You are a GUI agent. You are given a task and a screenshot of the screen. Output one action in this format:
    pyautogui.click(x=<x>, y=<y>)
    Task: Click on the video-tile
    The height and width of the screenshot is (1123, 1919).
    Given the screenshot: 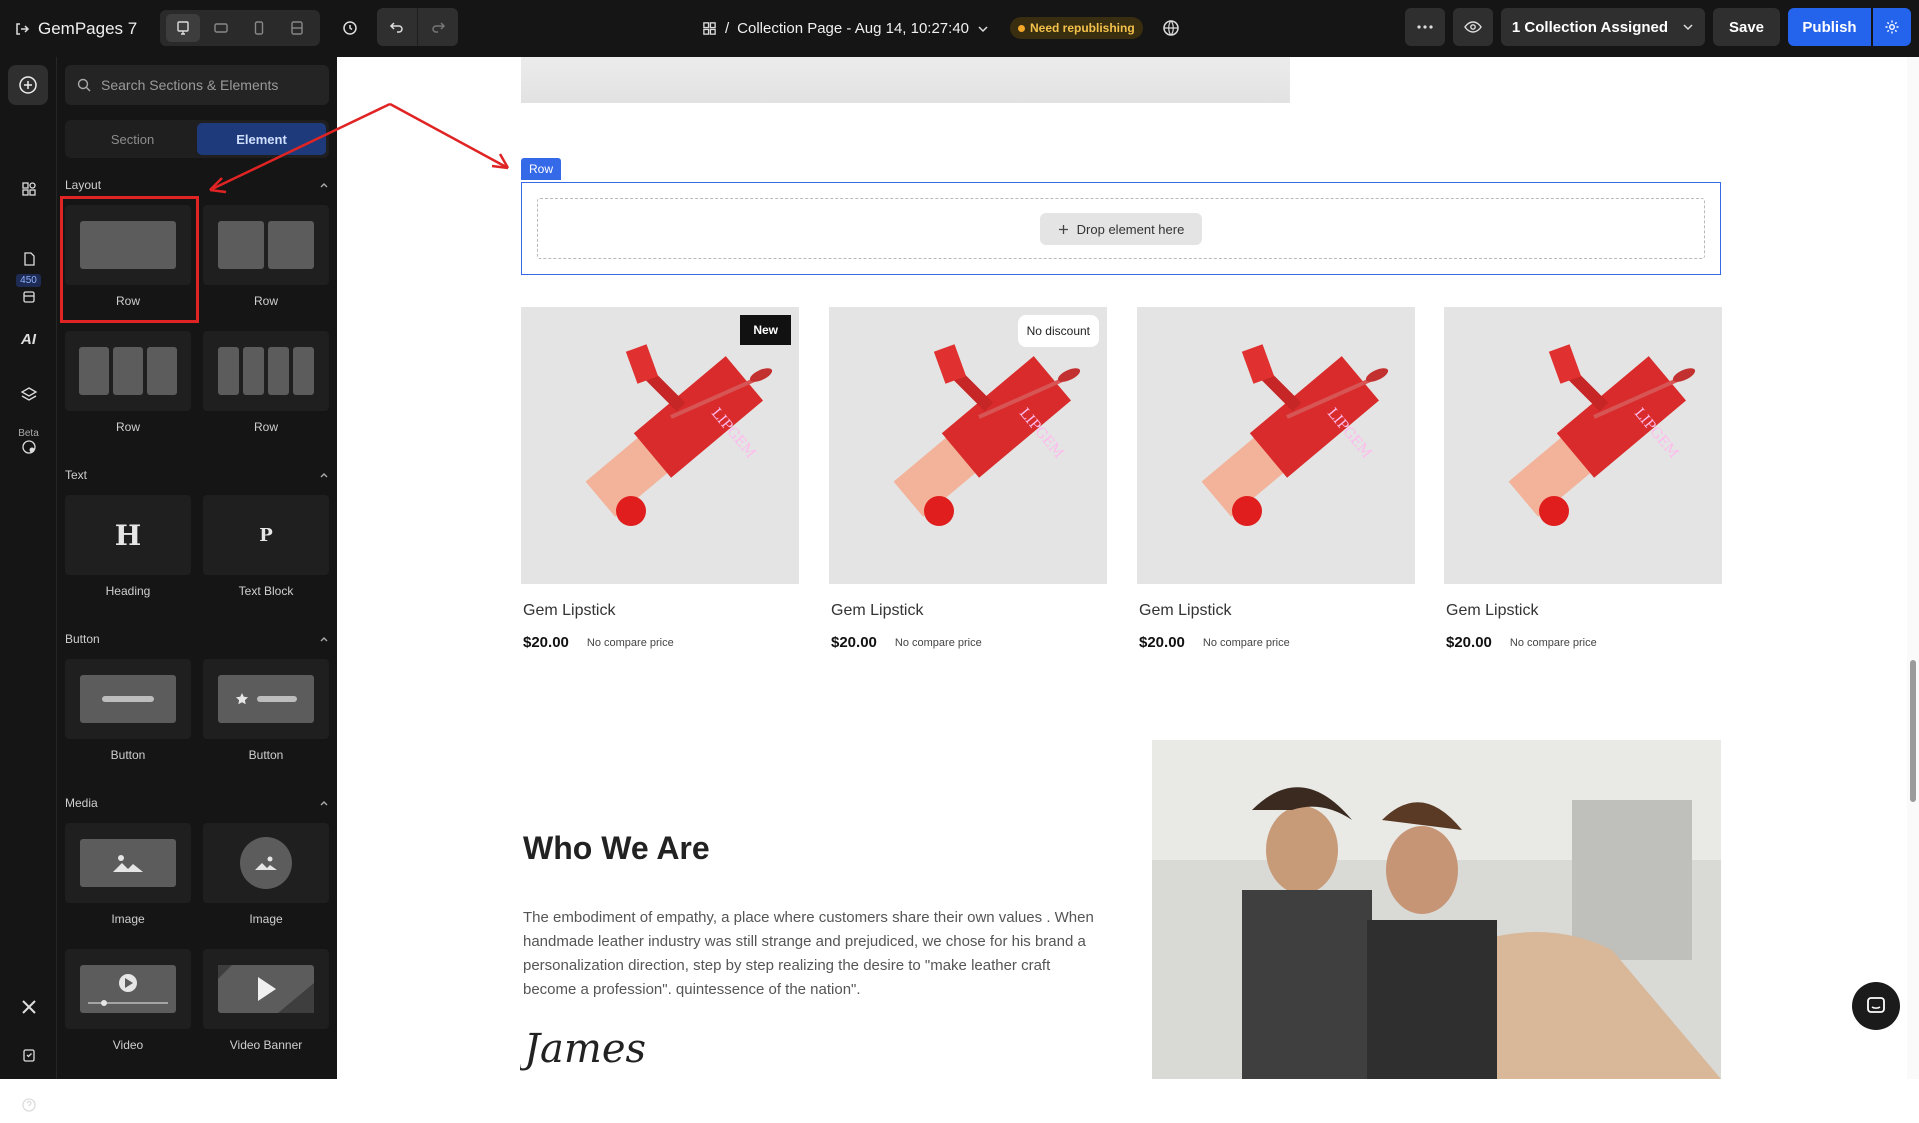 What is the action you would take?
    pyautogui.click(x=128, y=989)
    